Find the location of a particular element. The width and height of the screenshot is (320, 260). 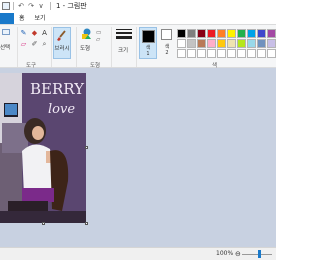

color1-button: 색 1 is located at coordinates (148, 43).